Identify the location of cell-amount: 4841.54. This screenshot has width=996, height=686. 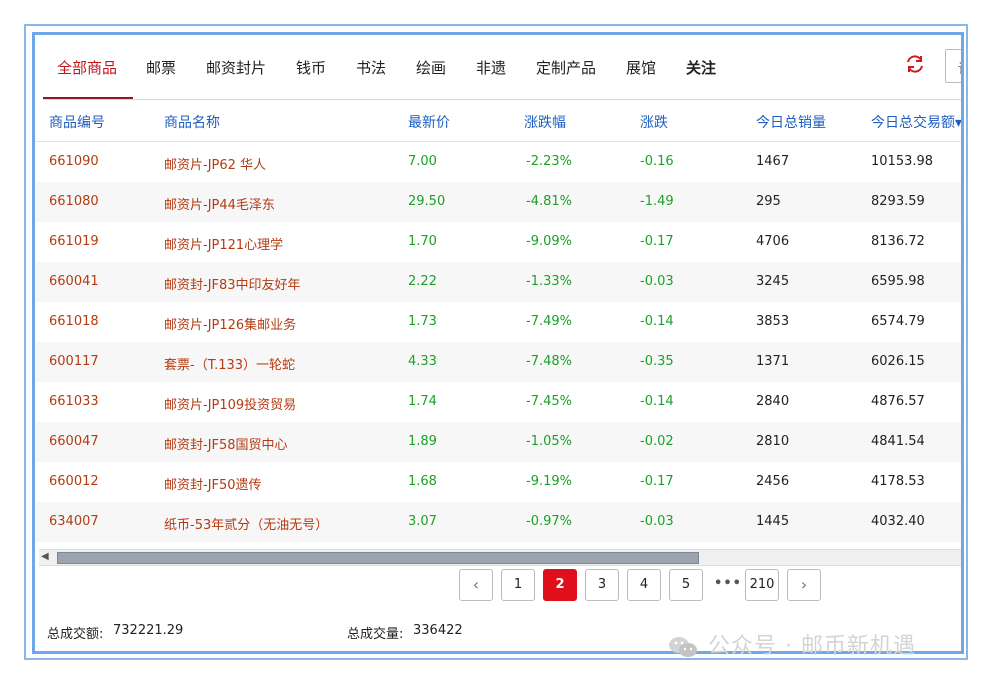
(898, 441).